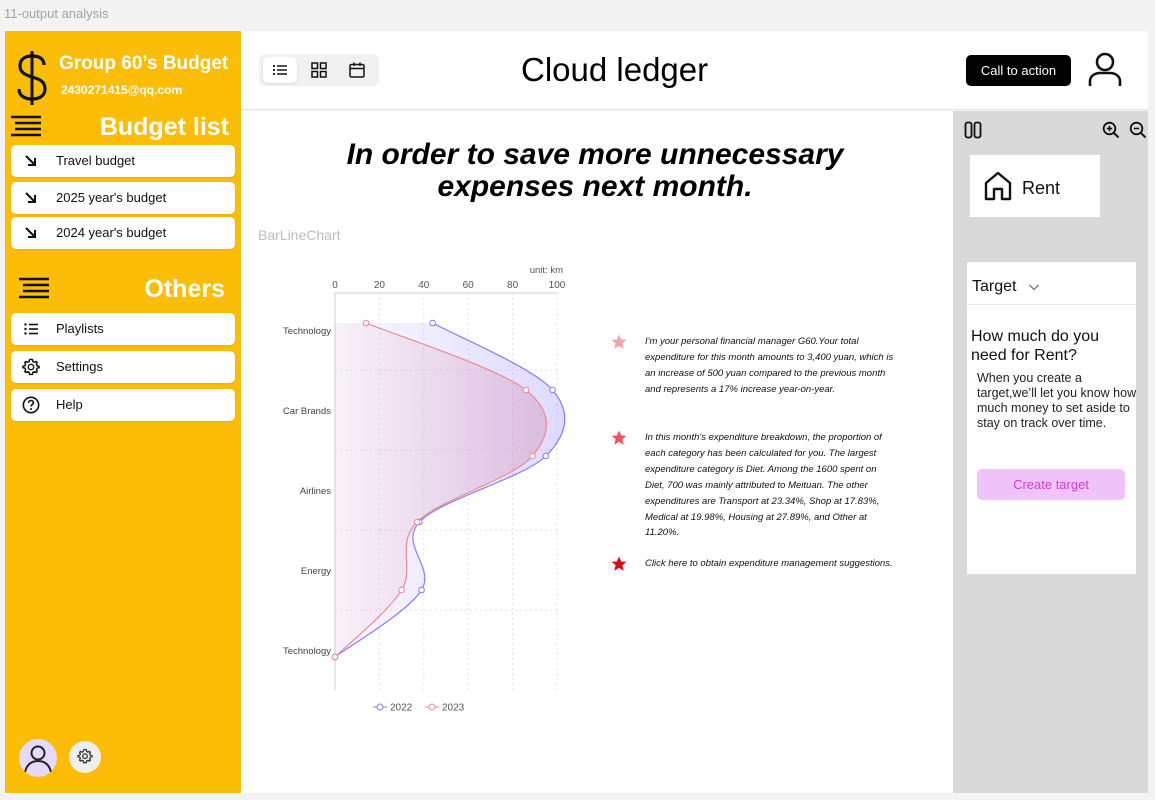 The width and height of the screenshot is (1155, 800). Describe the element at coordinates (69, 404) in the screenshot. I see `sidebar-item-label: Help` at that location.